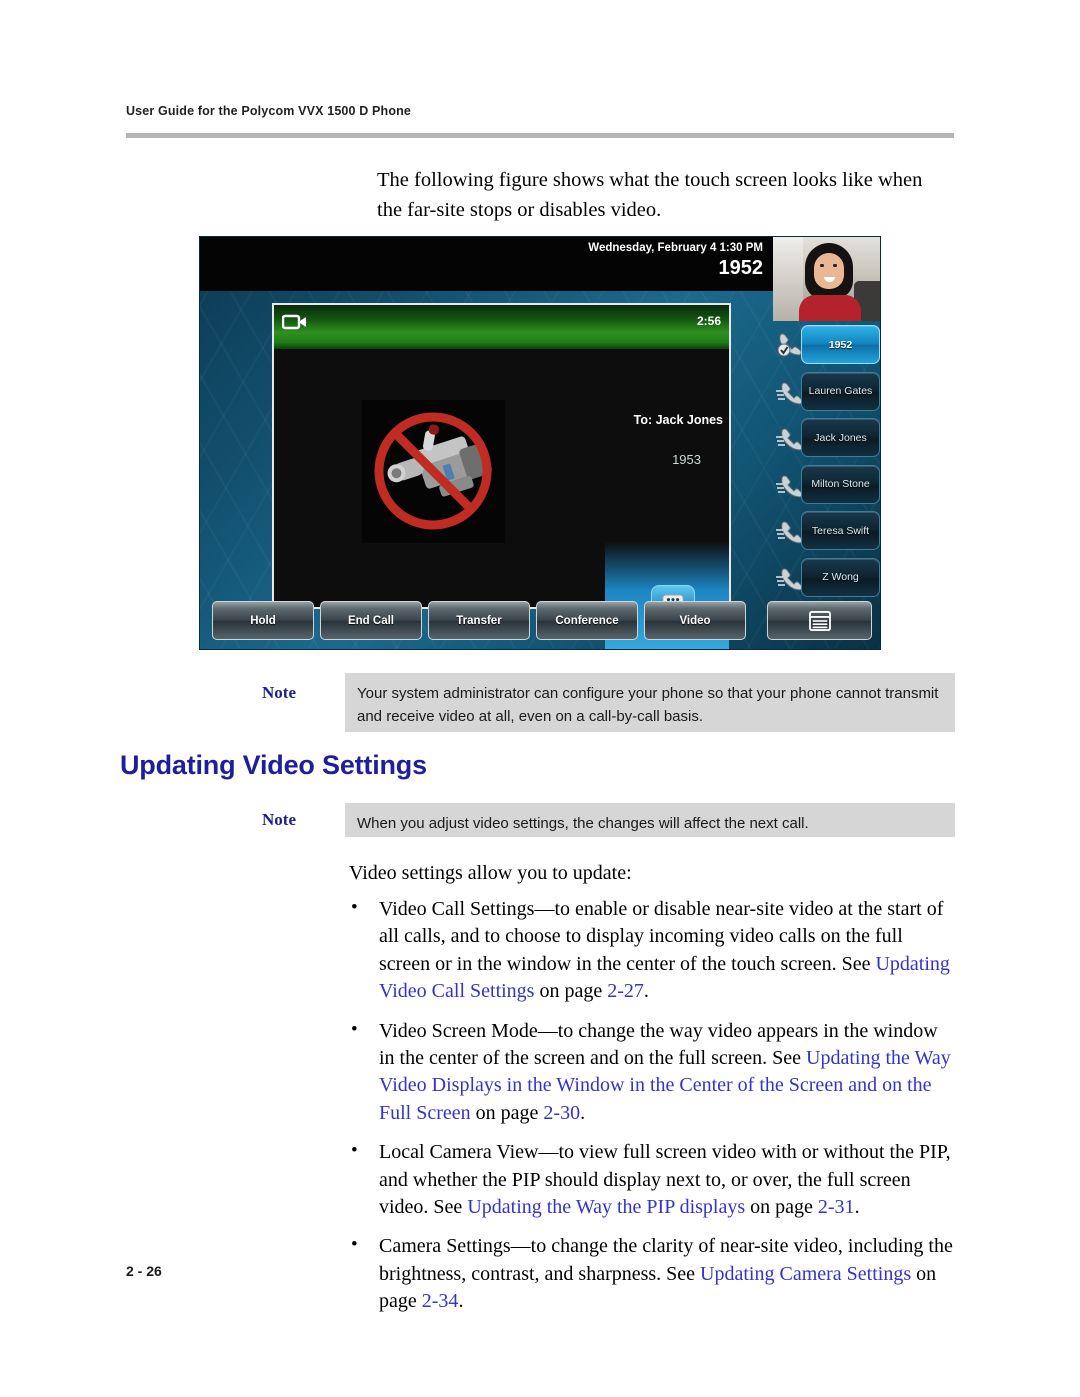  Describe the element at coordinates (836, 1207) in the screenshot. I see `page-reference-link: 2-31` at that location.